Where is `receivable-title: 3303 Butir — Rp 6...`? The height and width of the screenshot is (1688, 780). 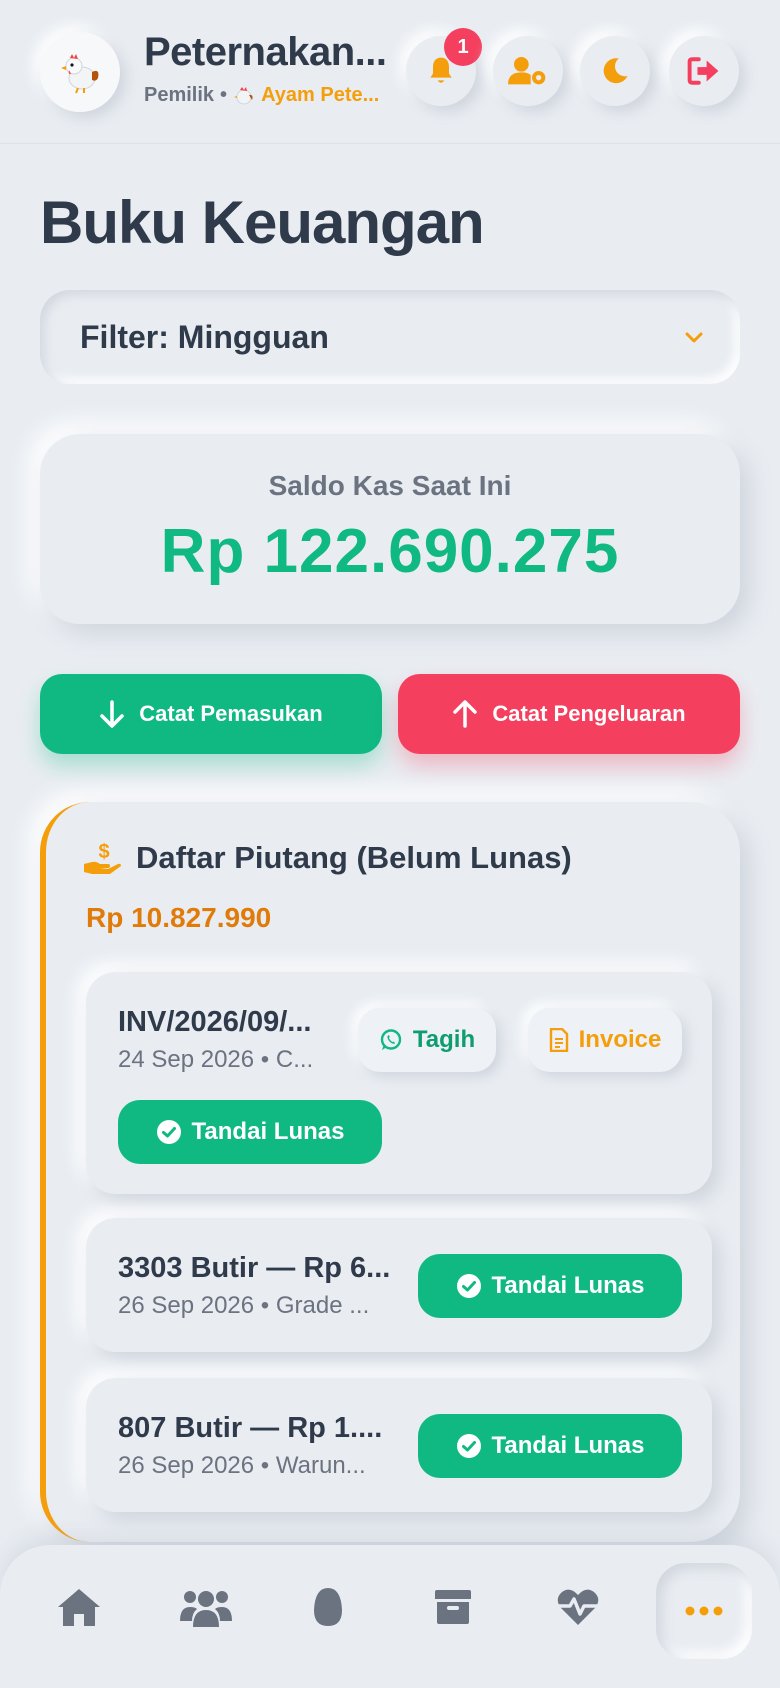 receivable-title: 3303 Butir — Rp 6... is located at coordinates (254, 1268).